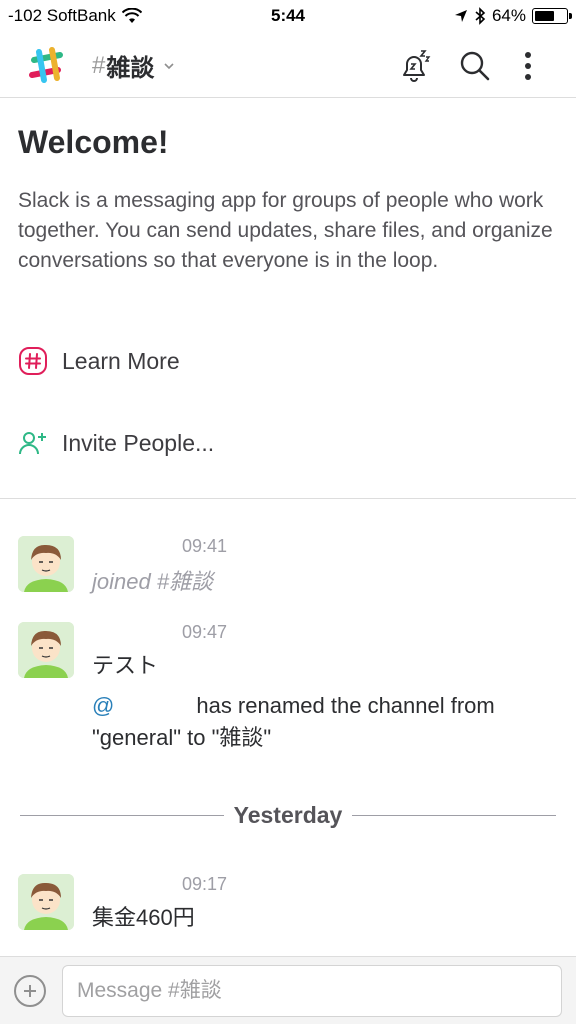  Describe the element at coordinates (143, 917) in the screenshot. I see `message-text: 集金460円` at that location.